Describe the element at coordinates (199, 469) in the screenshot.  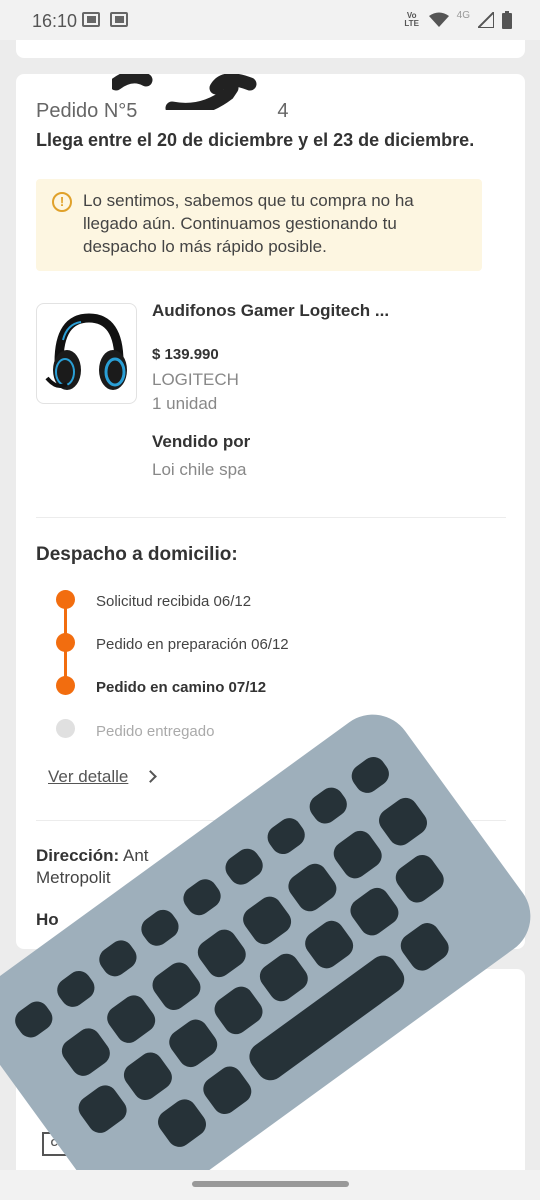
I see `seller-name: Loi chile spa` at that location.